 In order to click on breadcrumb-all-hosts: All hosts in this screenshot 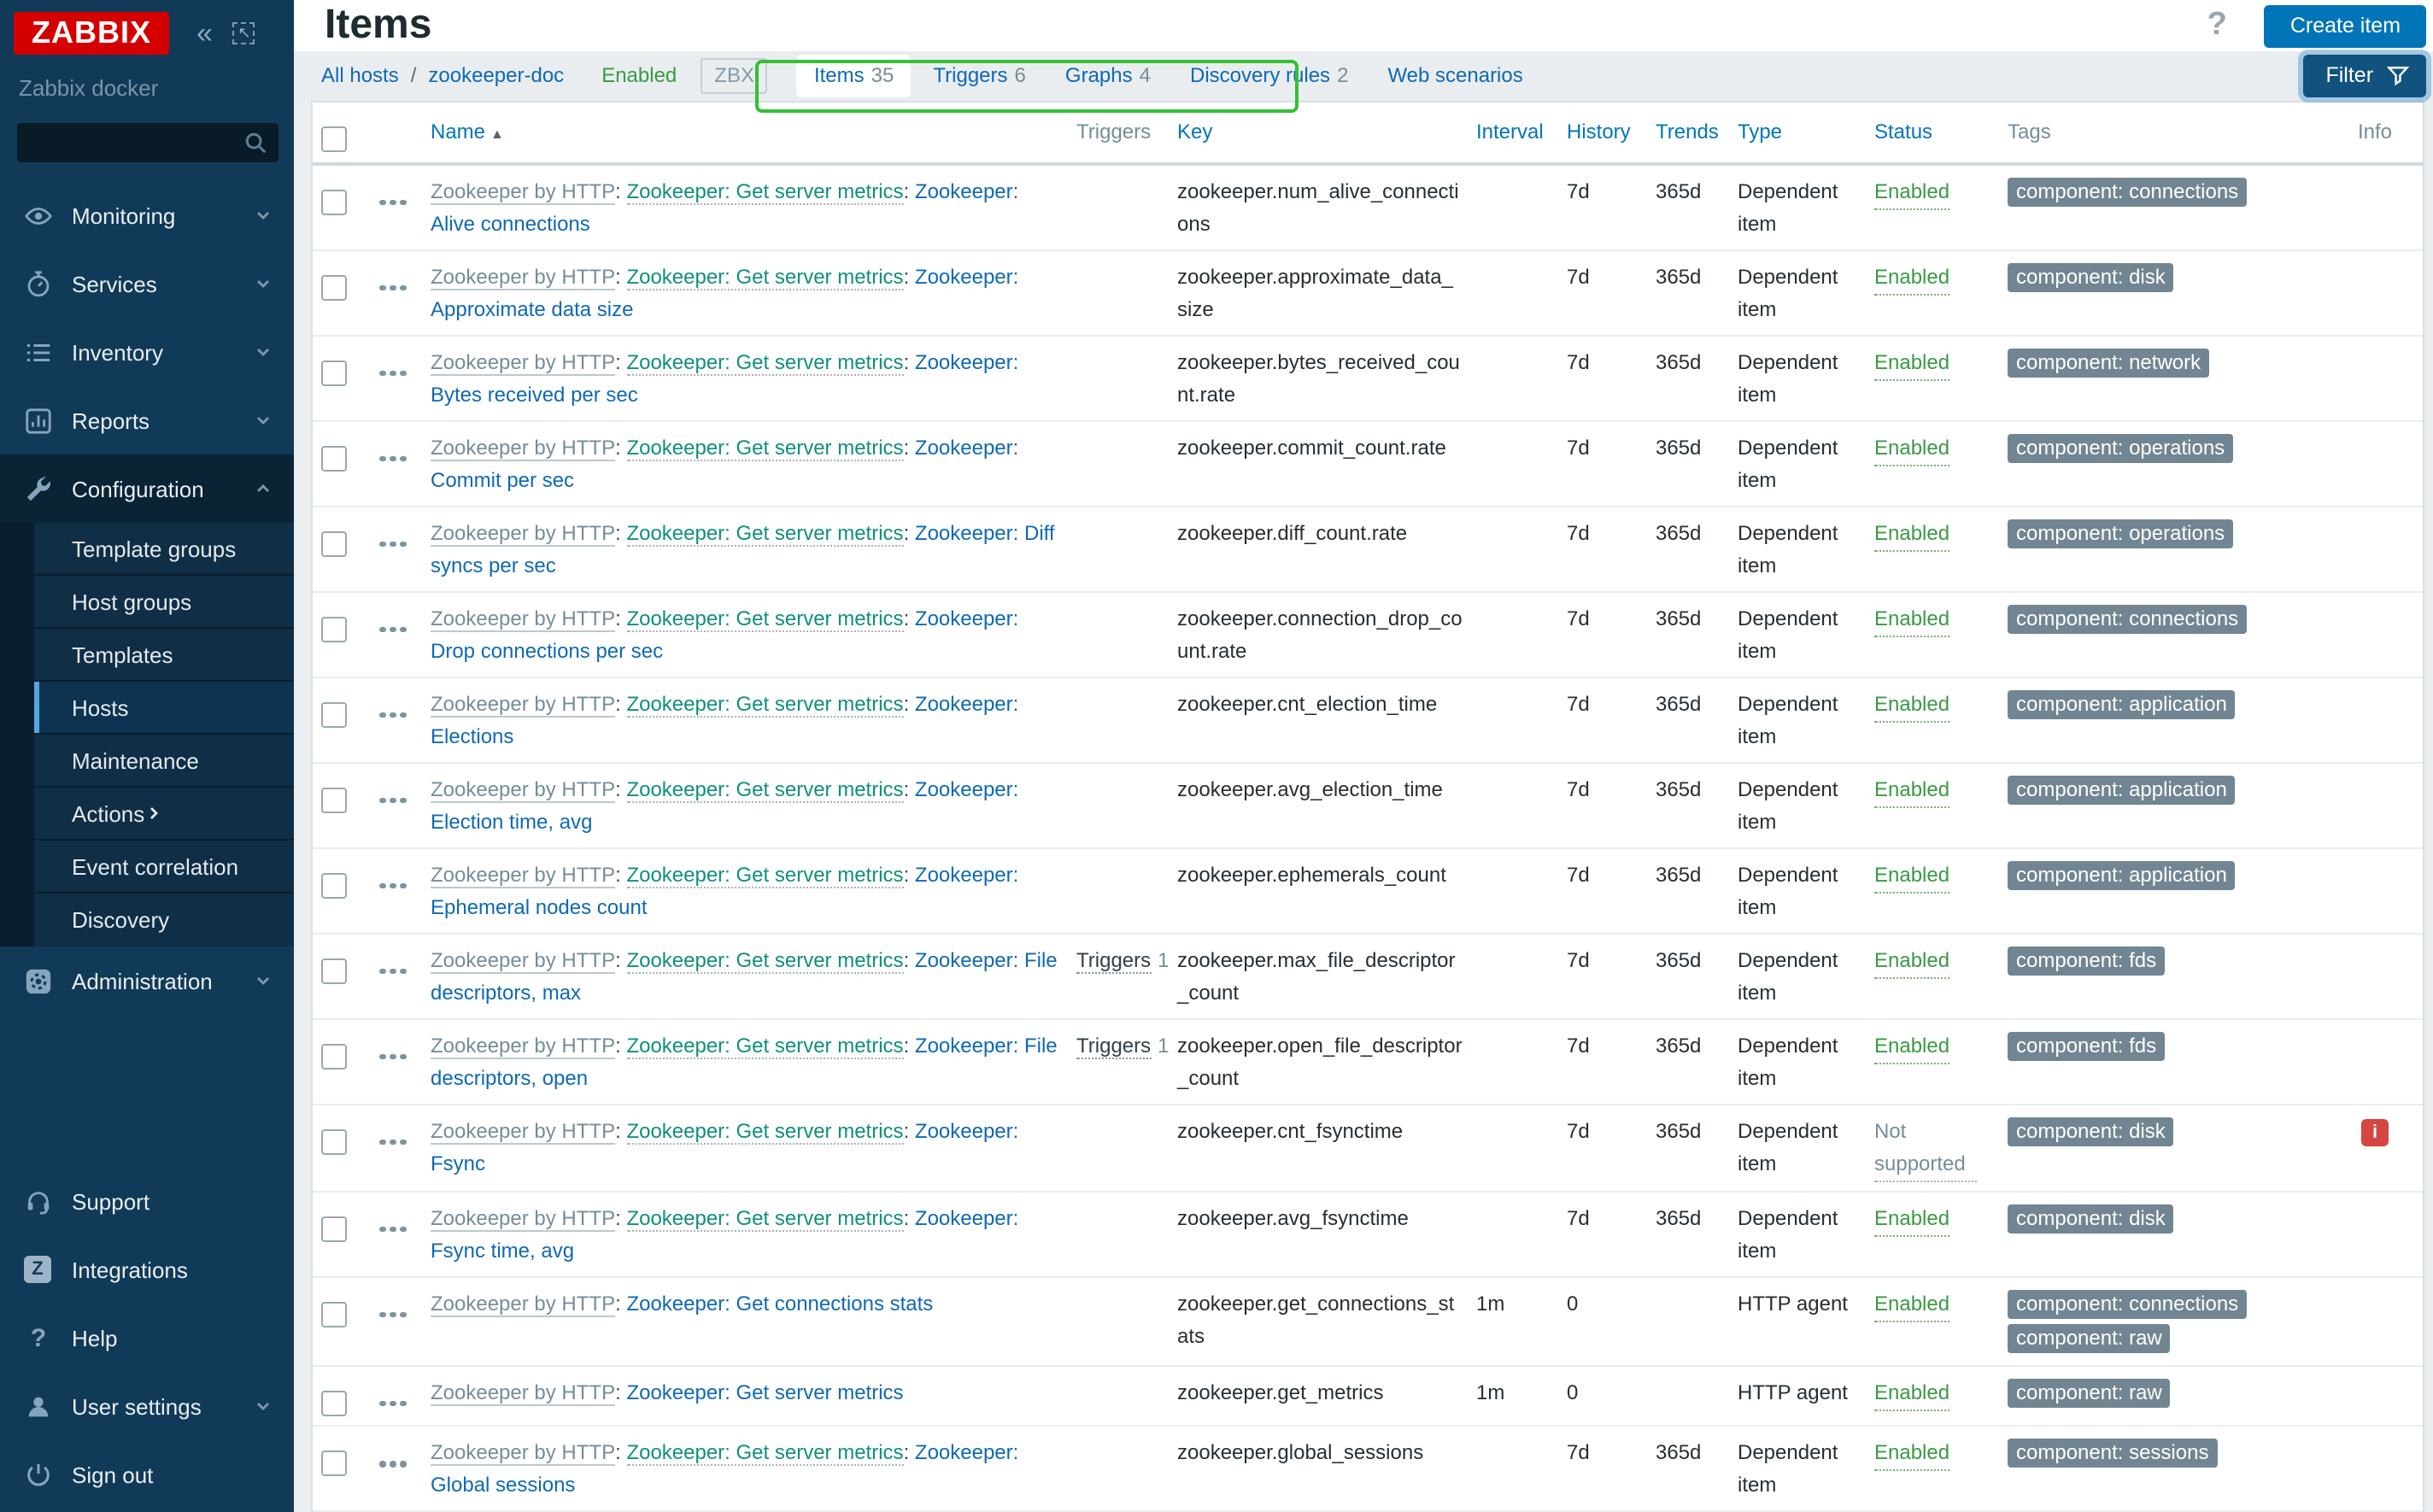, I will do `click(360, 76)`.